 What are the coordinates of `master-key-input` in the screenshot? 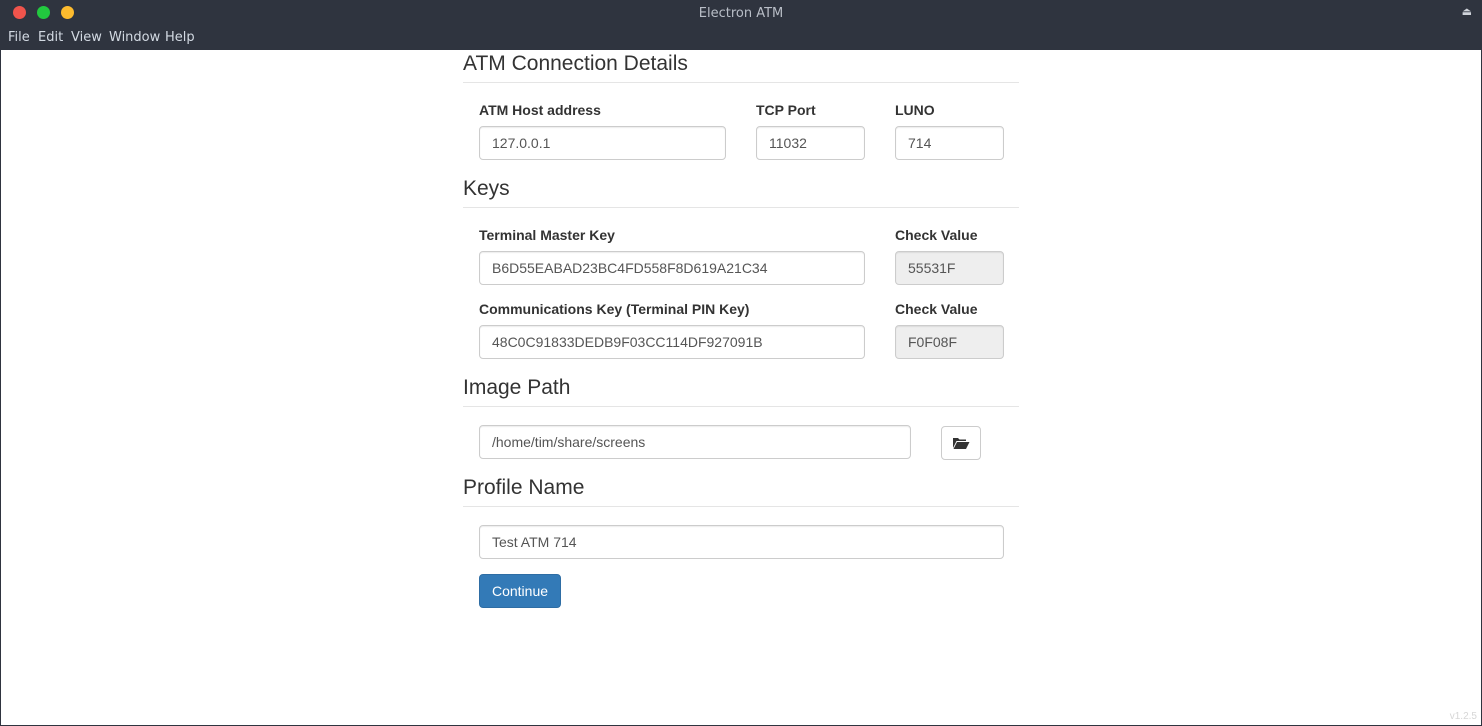 It's located at (672, 268).